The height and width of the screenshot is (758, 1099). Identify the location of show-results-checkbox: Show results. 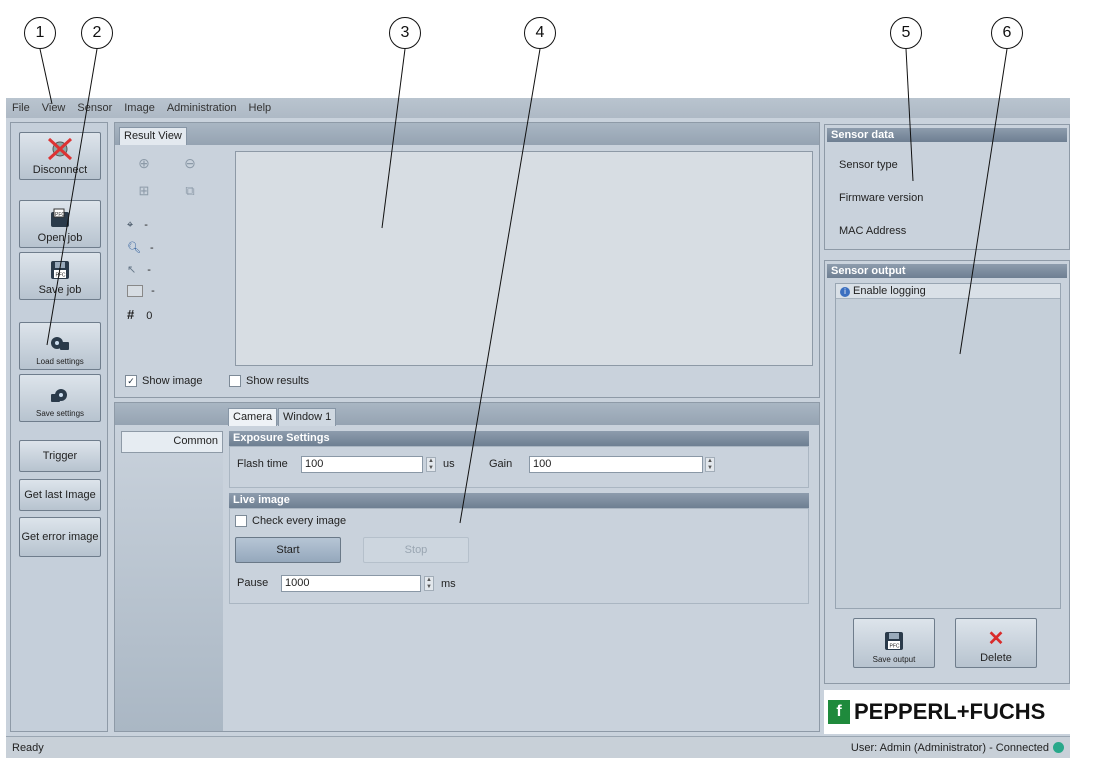
(269, 381).